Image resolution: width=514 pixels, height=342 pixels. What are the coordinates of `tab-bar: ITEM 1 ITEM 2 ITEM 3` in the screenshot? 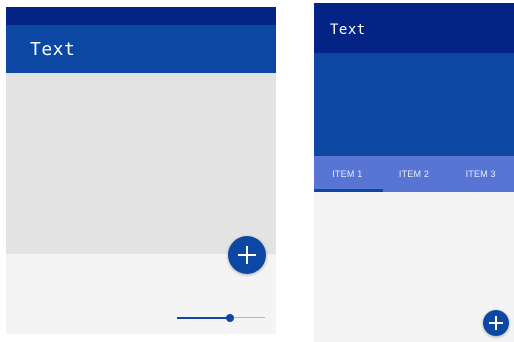 It's located at (414, 174).